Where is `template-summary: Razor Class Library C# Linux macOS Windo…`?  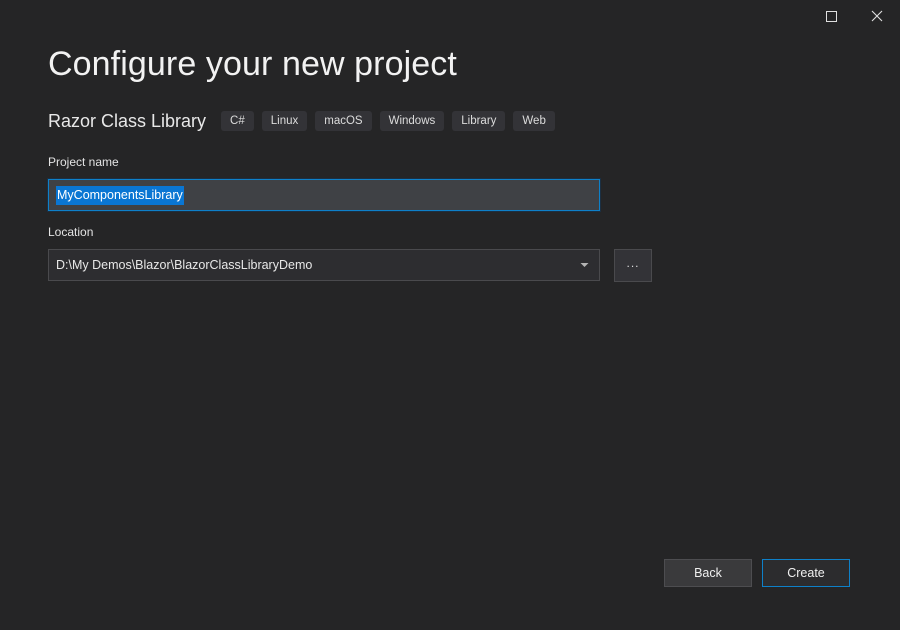
template-summary: Razor Class Library C# Linux macOS Windo… is located at coordinates (301, 121).